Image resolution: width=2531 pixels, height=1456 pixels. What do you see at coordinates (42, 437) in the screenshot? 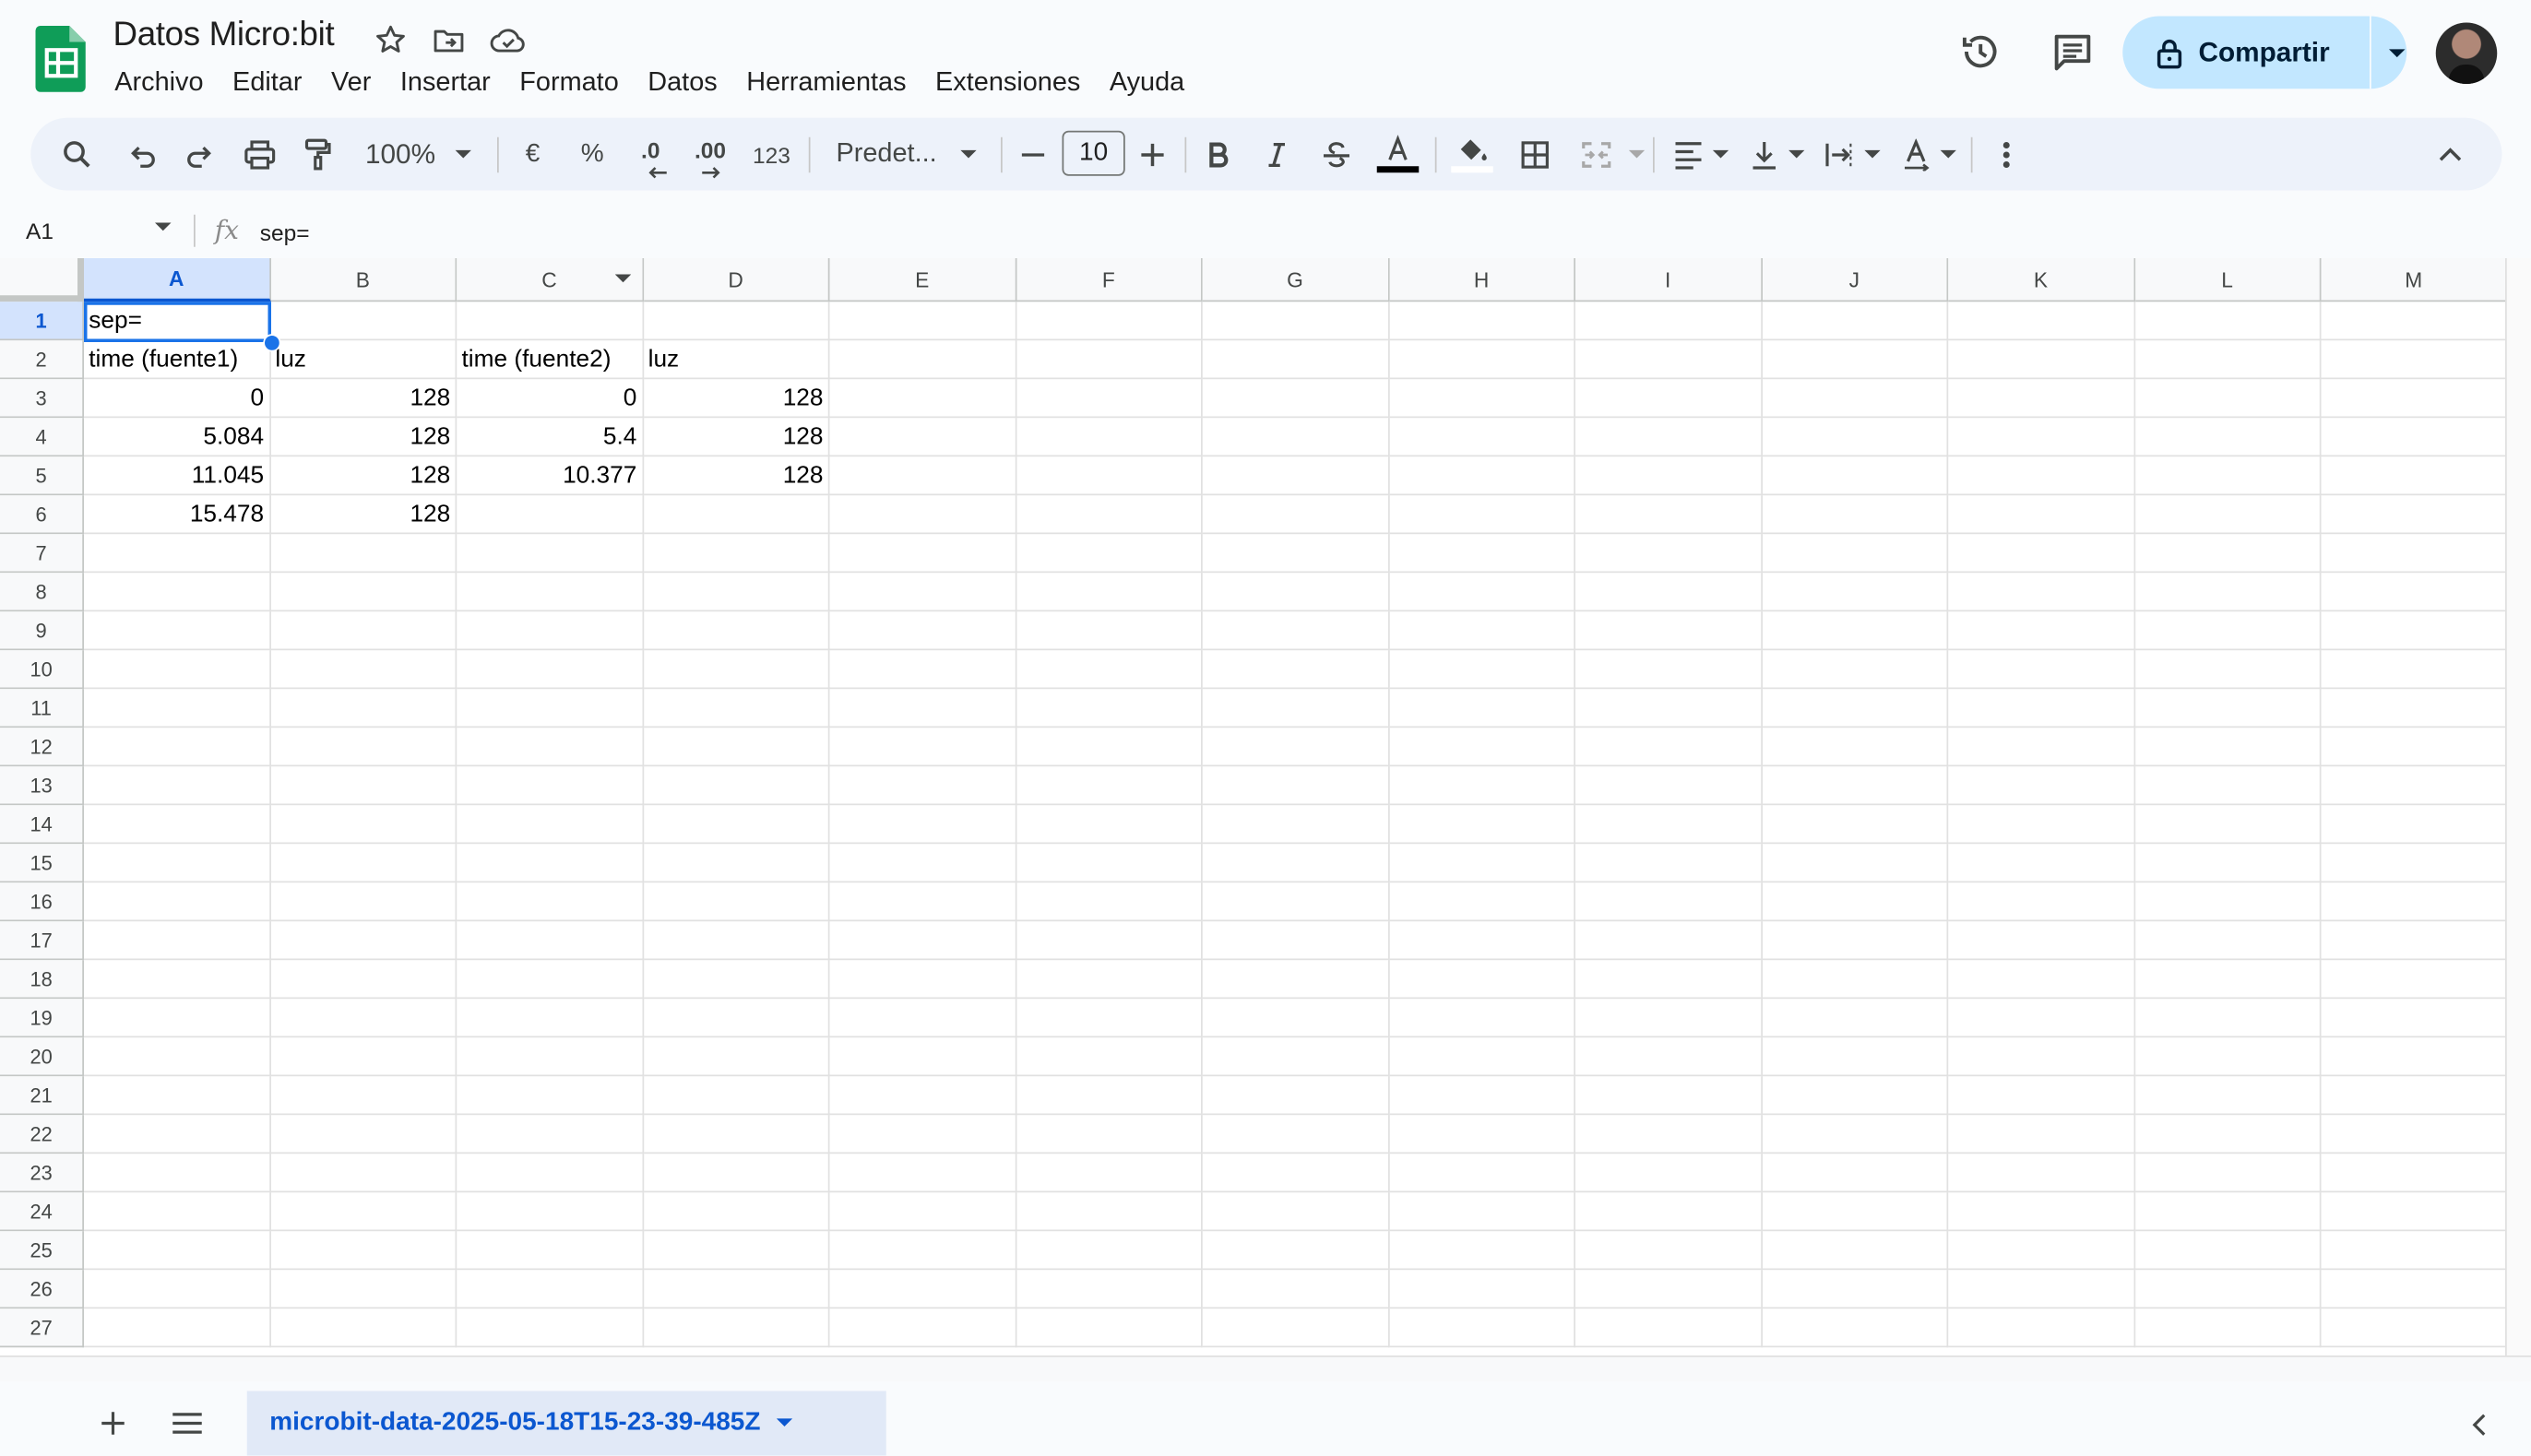
I see `row-header: 4` at bounding box center [42, 437].